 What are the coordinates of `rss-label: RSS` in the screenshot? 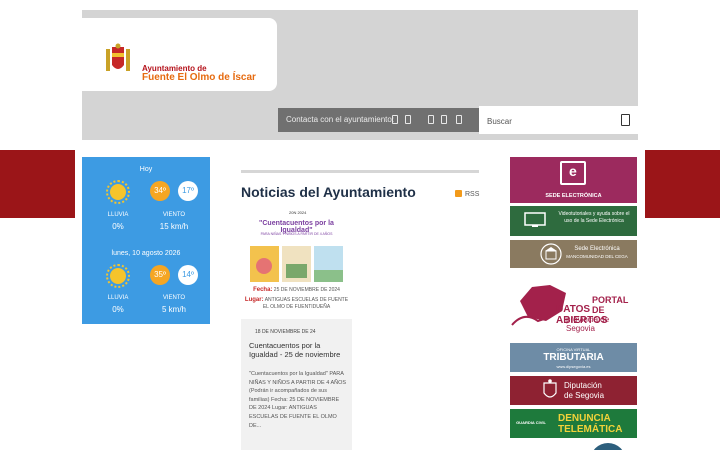 It's located at (472, 194).